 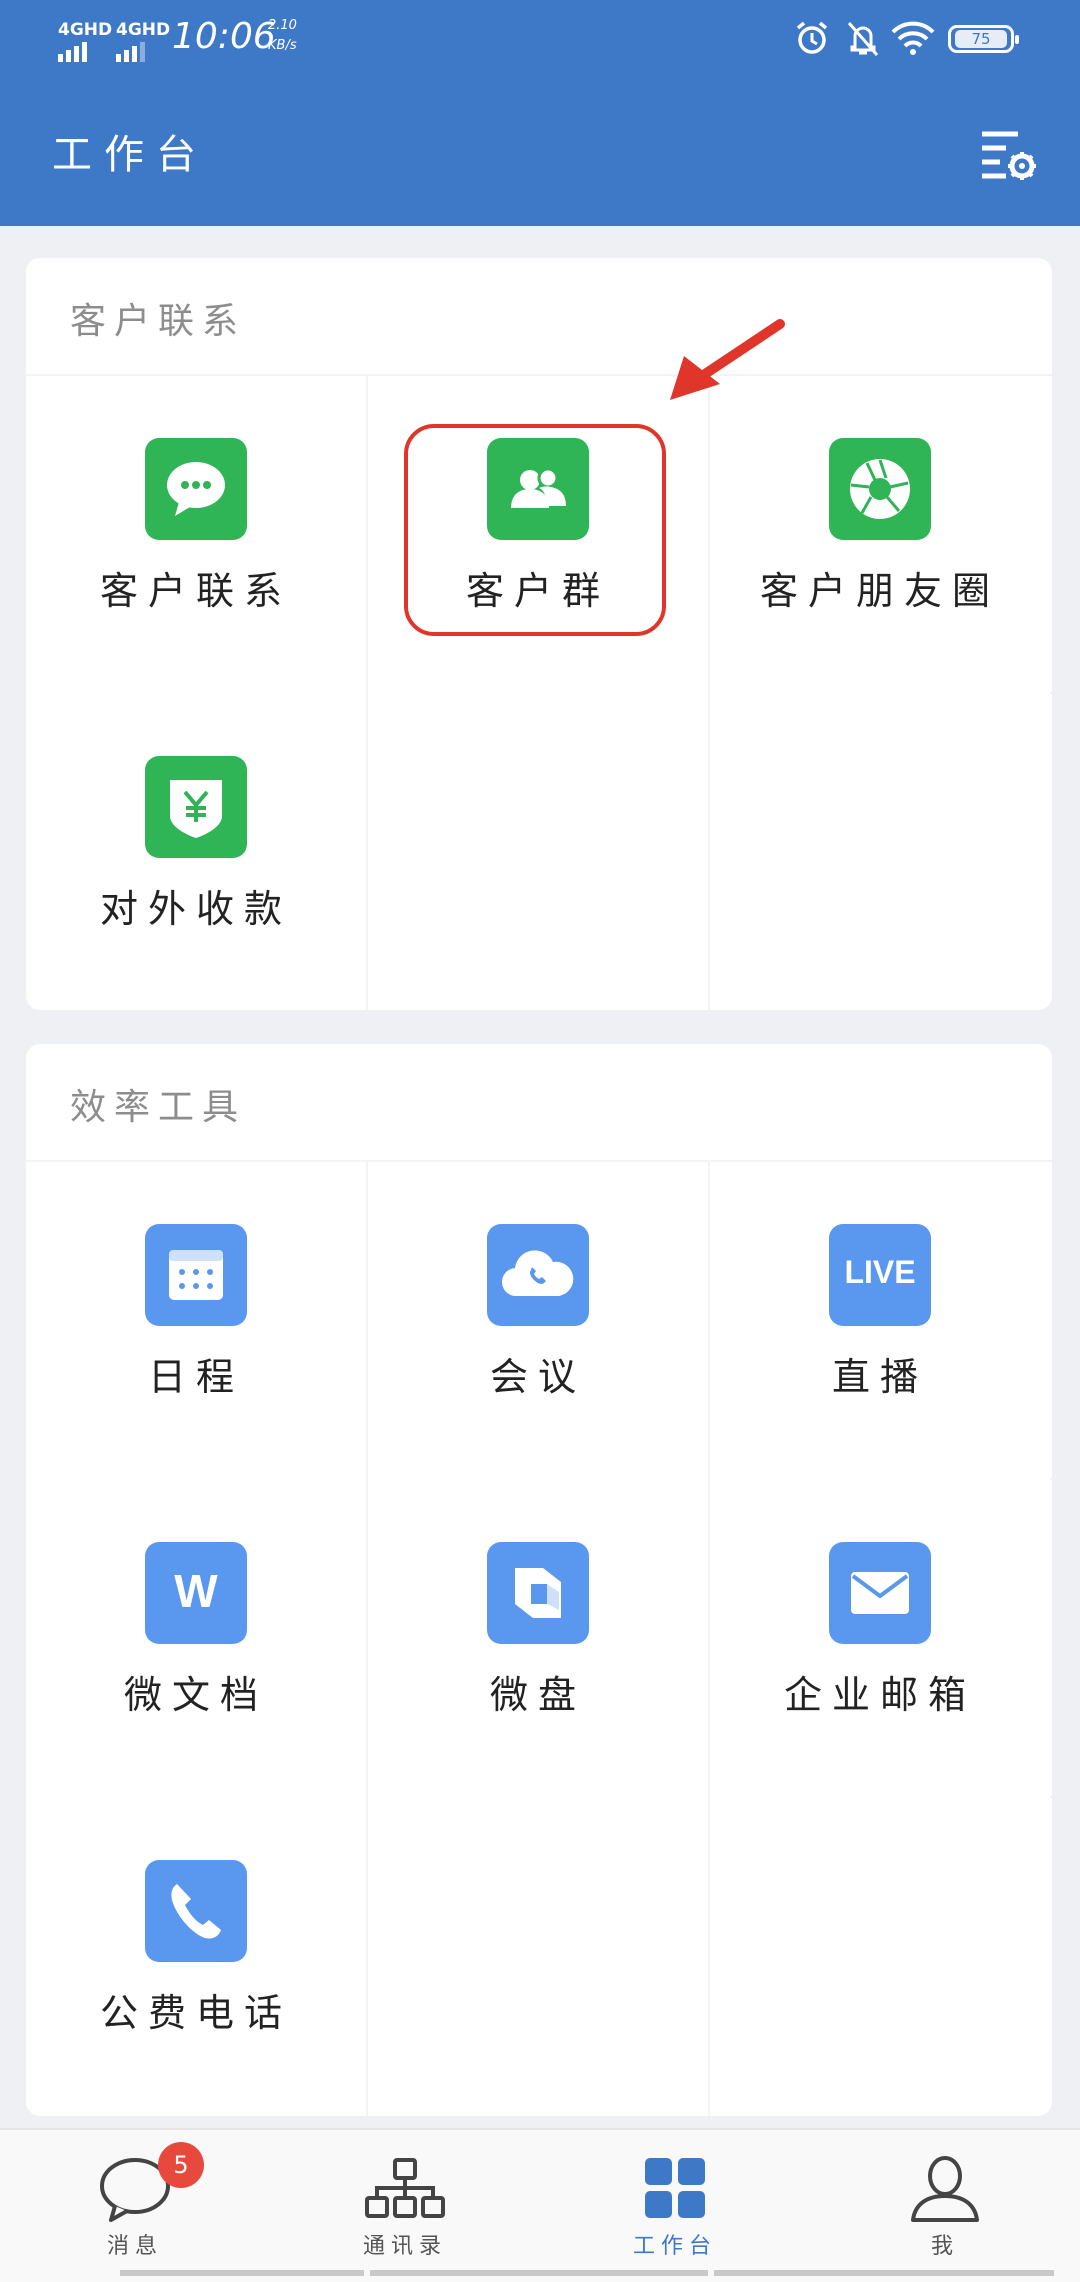 What do you see at coordinates (85, 41) in the screenshot?
I see `signal-1-icon: 4GHD` at bounding box center [85, 41].